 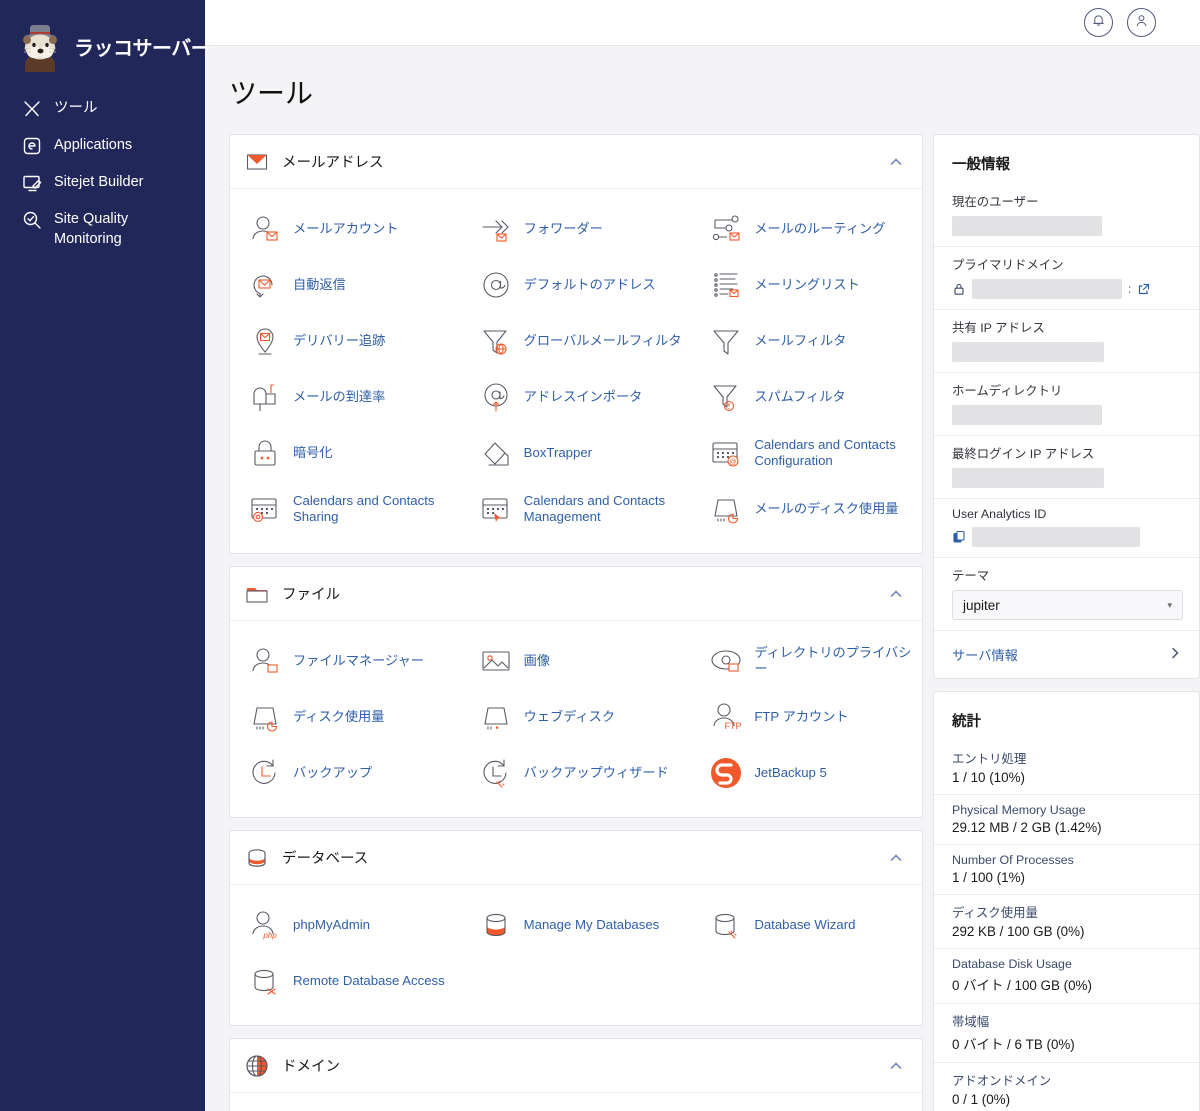 I want to click on tile-label: フォワーダー, so click(x=563, y=228).